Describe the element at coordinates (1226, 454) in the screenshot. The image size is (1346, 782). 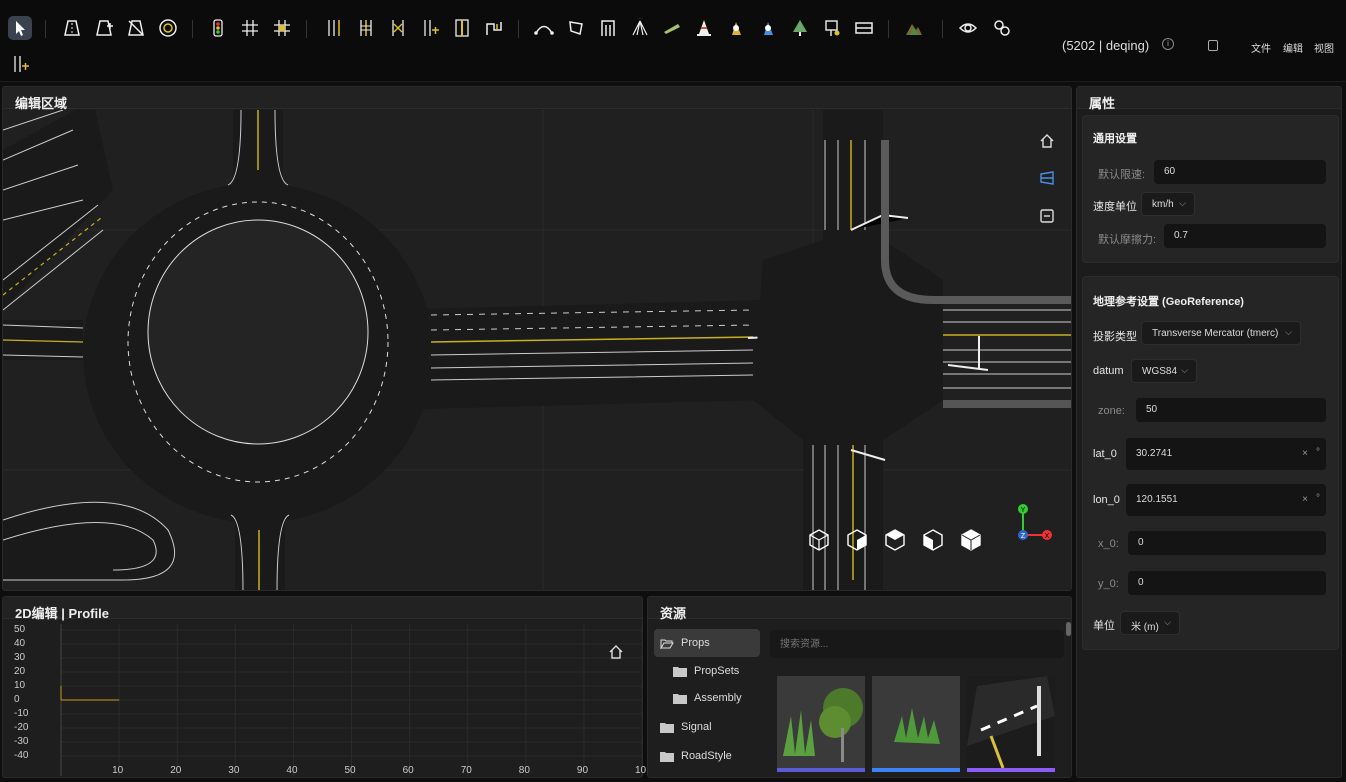
I see `lat-field: 30.2741 × °` at that location.